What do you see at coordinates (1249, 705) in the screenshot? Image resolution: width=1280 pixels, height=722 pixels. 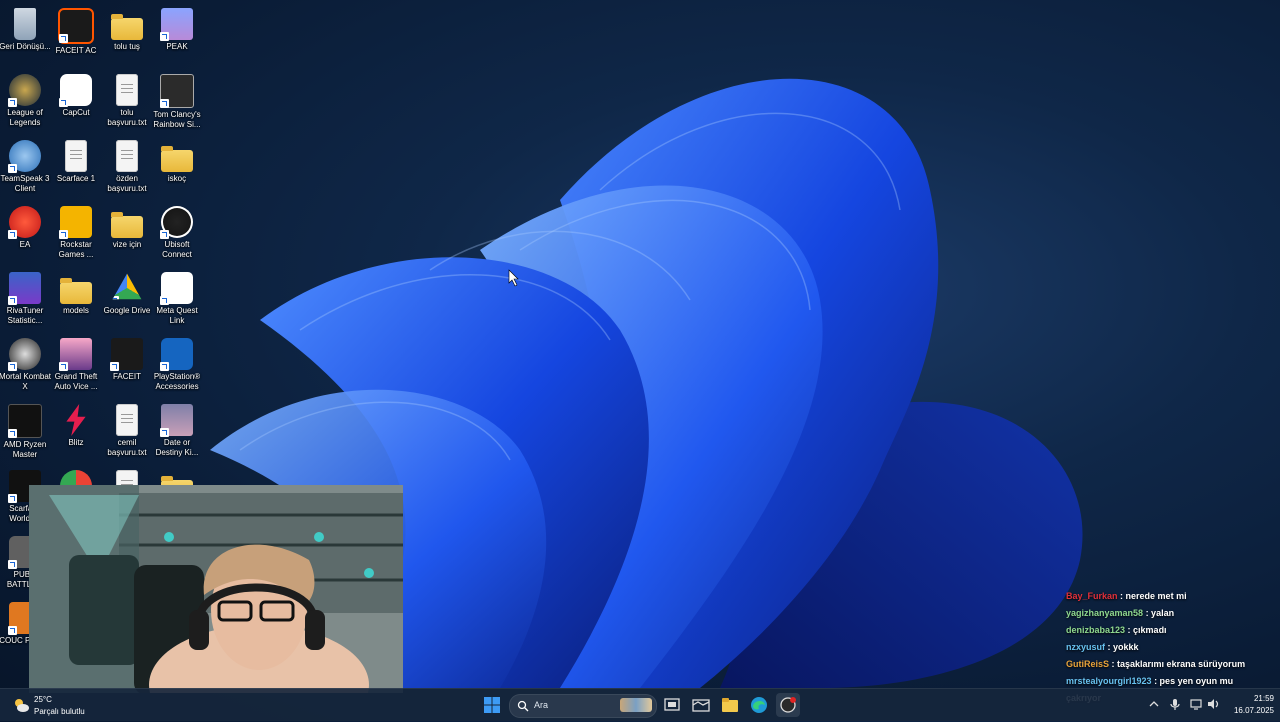 I see `system-clock: 21:59 16.07.2025` at bounding box center [1249, 705].